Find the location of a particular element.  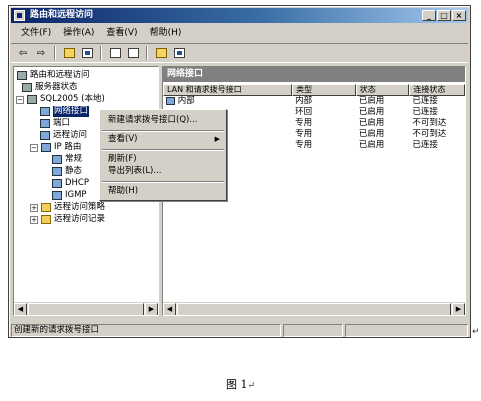

tree-item-ip-routing: − IP 路由 is located at coordinates (55, 147).